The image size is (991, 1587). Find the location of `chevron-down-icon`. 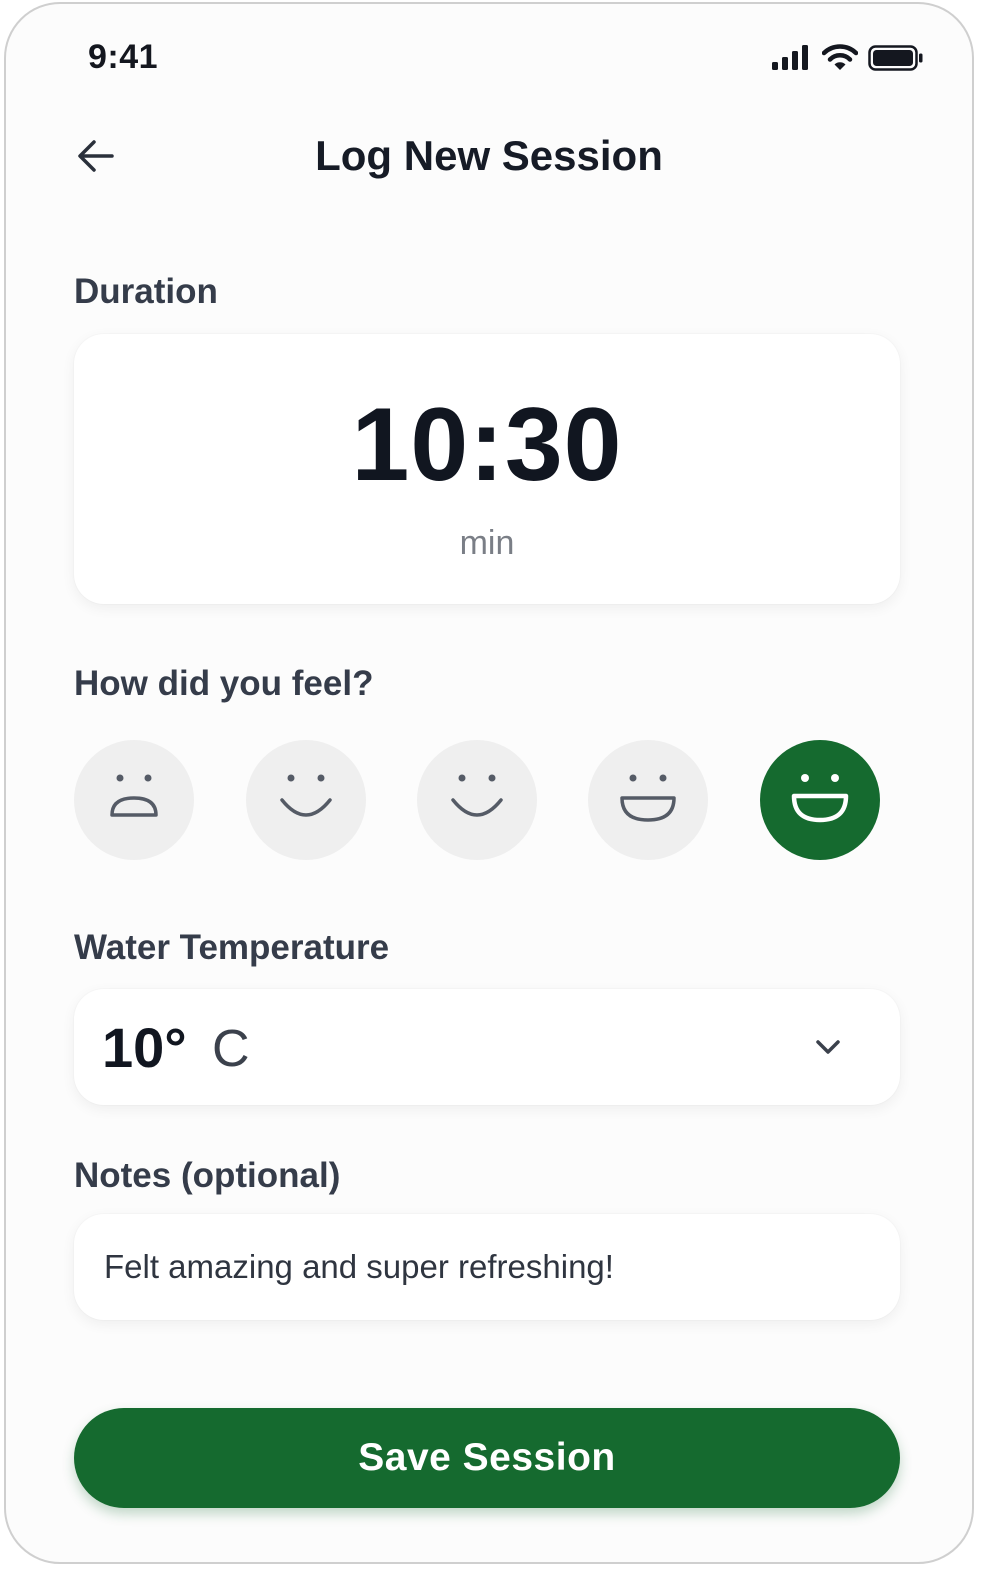

chevron-down-icon is located at coordinates (828, 1047).